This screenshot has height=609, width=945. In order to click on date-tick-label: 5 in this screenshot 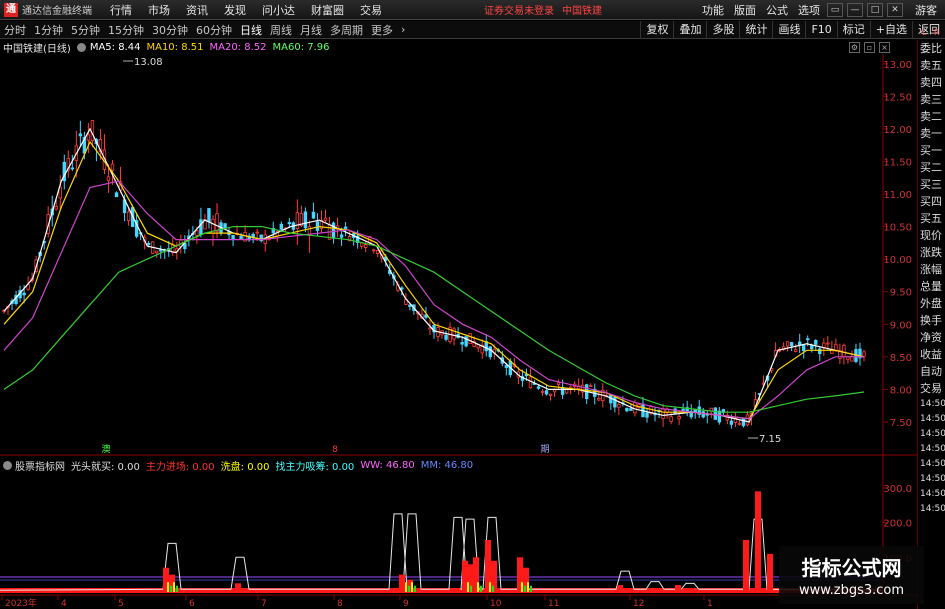, I will do `click(121, 604)`.